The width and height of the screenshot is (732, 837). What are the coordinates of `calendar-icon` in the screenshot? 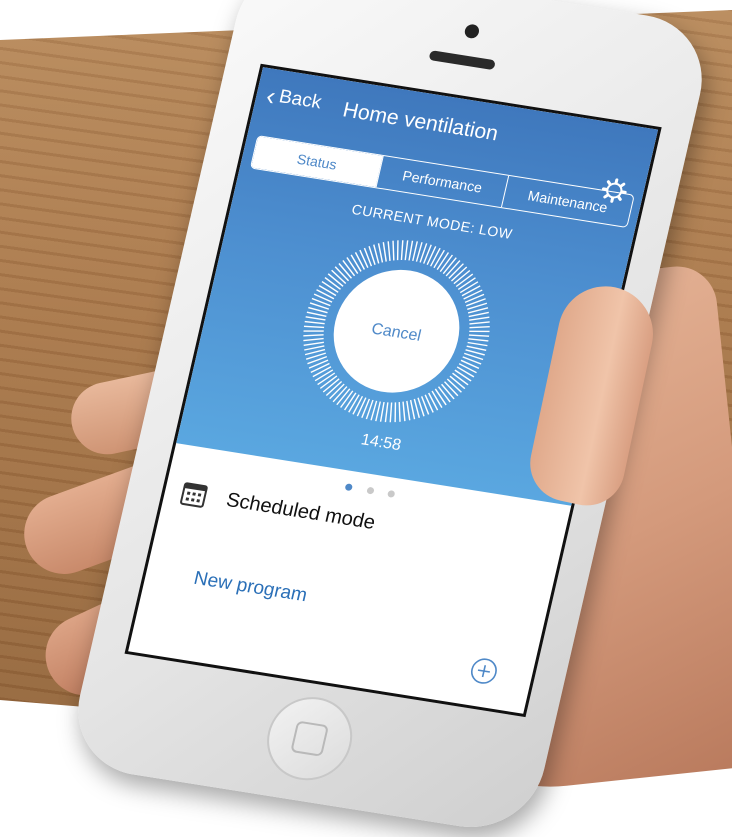 It's located at (194, 494).